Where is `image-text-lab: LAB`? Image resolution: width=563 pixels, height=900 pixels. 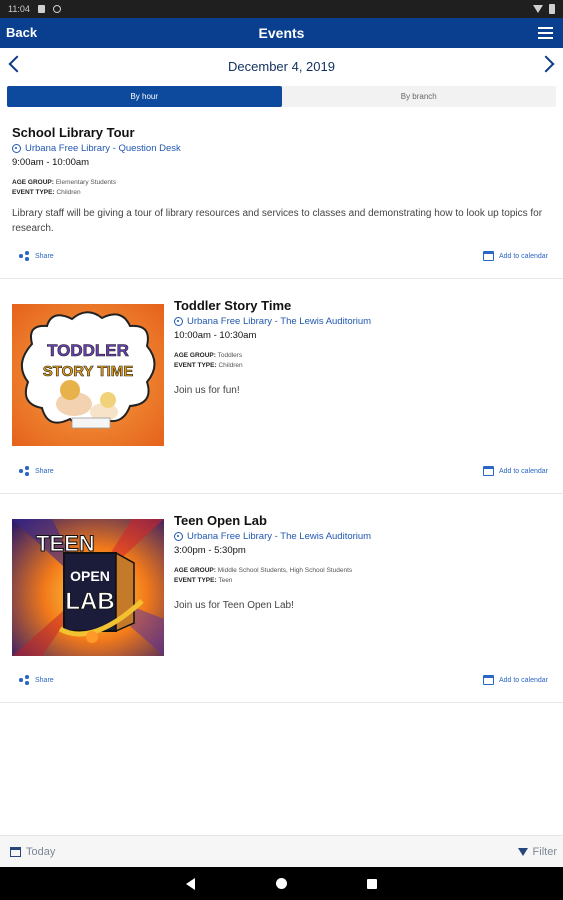
image-text-lab: LAB is located at coordinates (89, 601).